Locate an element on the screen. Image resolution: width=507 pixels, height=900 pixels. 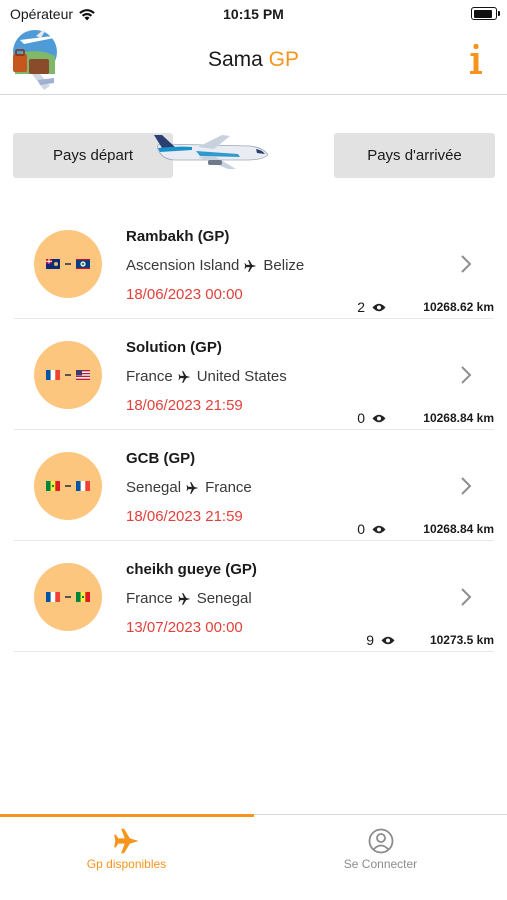
tab-gp-disponibles: Gp disponibles is located at coordinates (126, 849).